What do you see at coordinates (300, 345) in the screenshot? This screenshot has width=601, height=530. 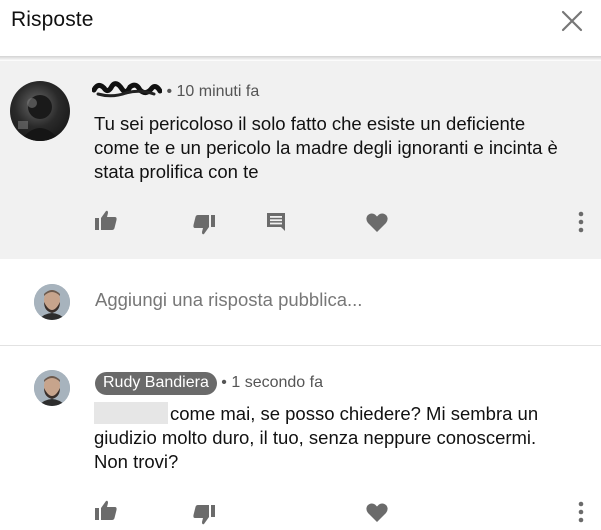 I see `divider` at bounding box center [300, 345].